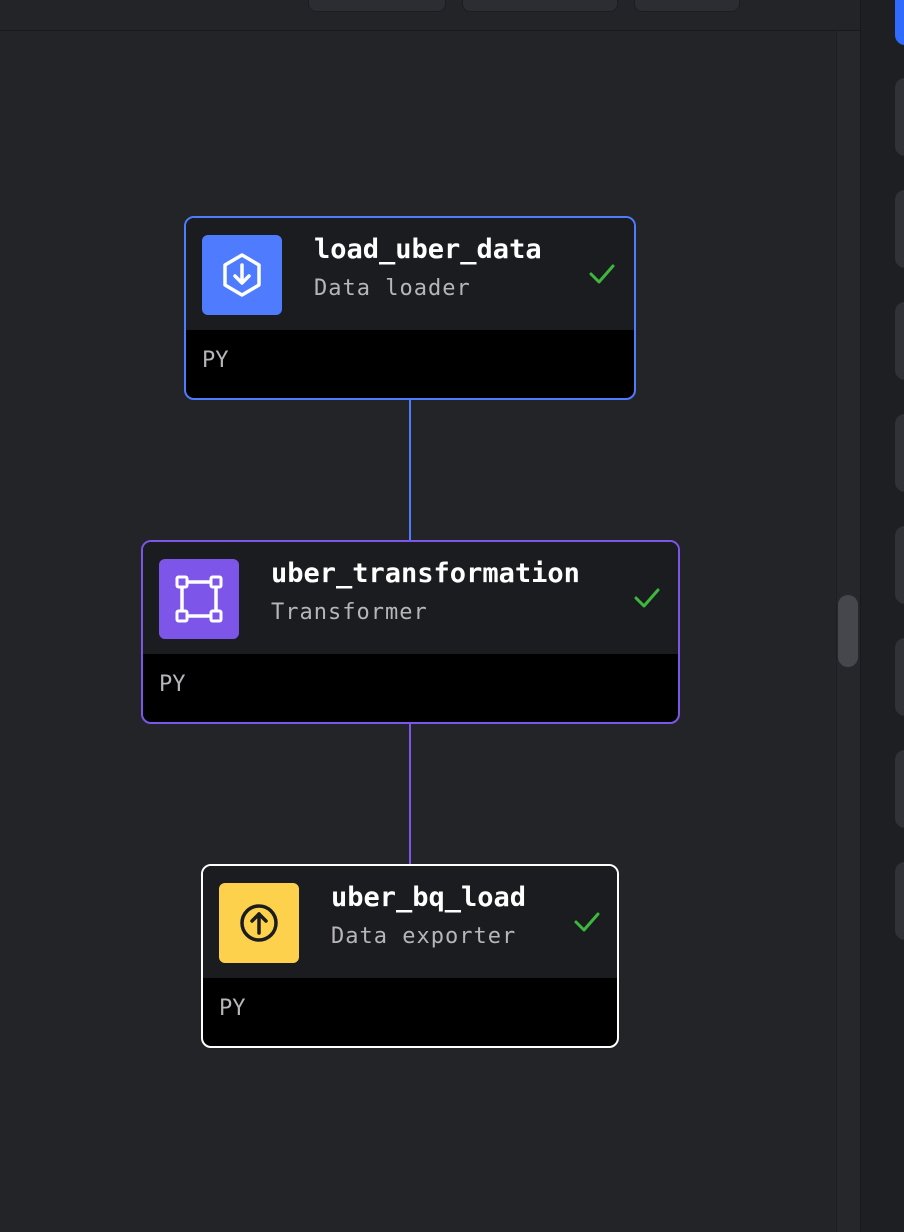 This screenshot has height=1232, width=904. Describe the element at coordinates (848, 631) in the screenshot. I see `vertical-scrollbar-thumb` at that location.